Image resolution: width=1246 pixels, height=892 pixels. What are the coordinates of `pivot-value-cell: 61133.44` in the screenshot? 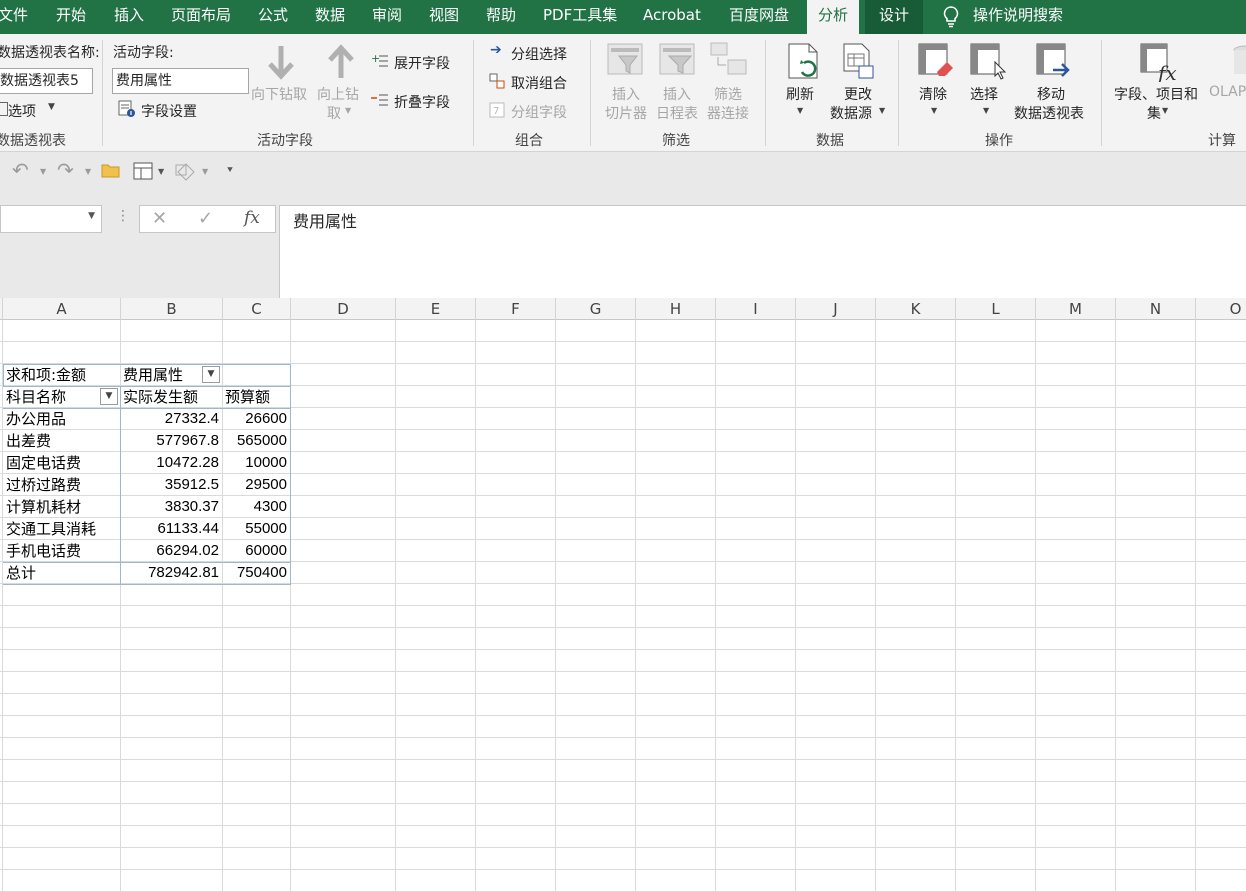 It's located at (171, 529).